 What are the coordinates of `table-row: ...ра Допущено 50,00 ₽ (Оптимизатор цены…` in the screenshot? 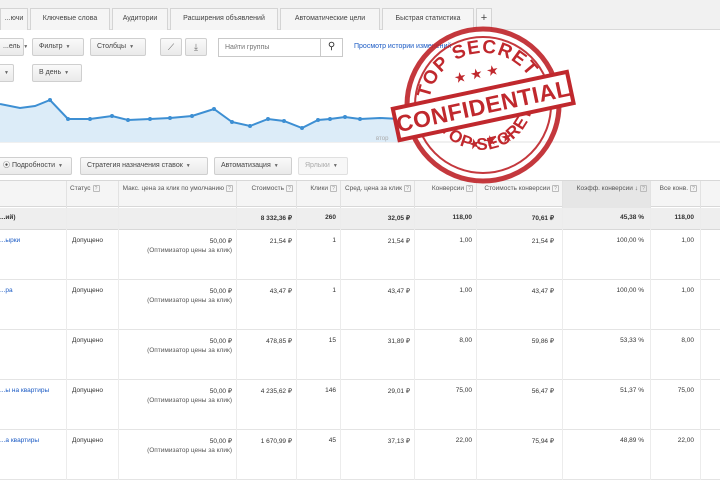 It's located at (360, 305).